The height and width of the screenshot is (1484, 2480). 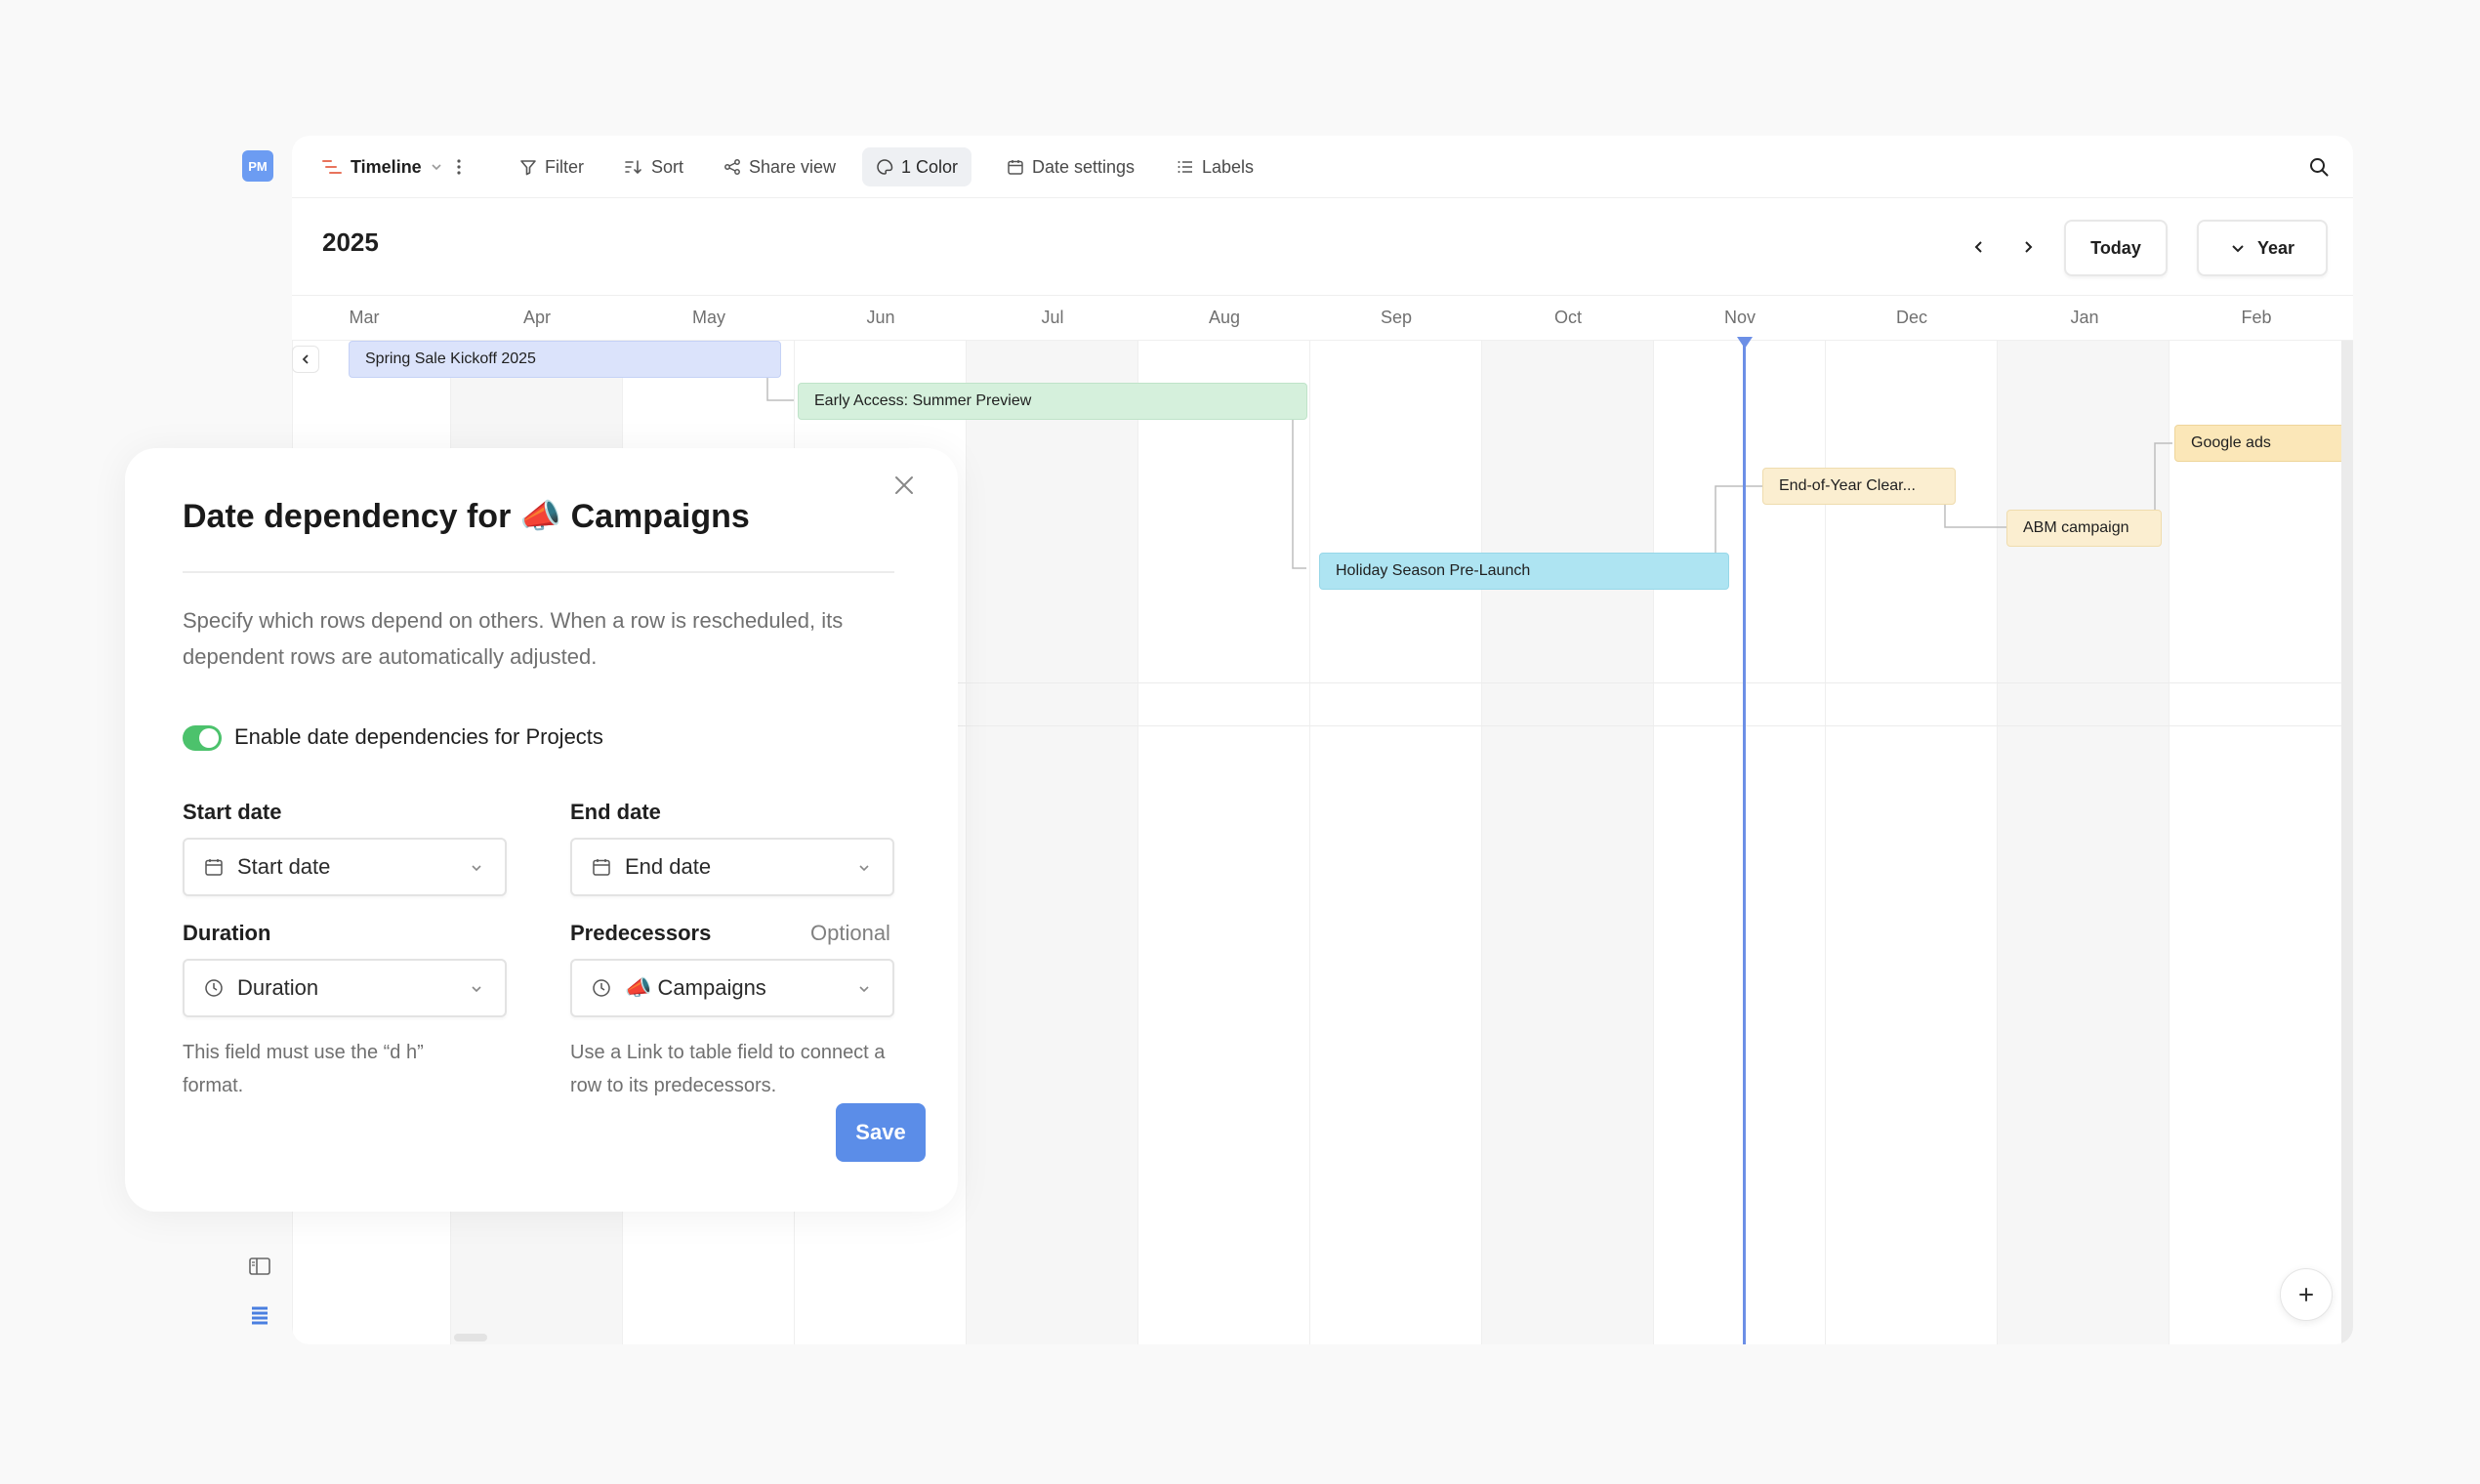 I want to click on add-record-button, so click(x=2306, y=1295).